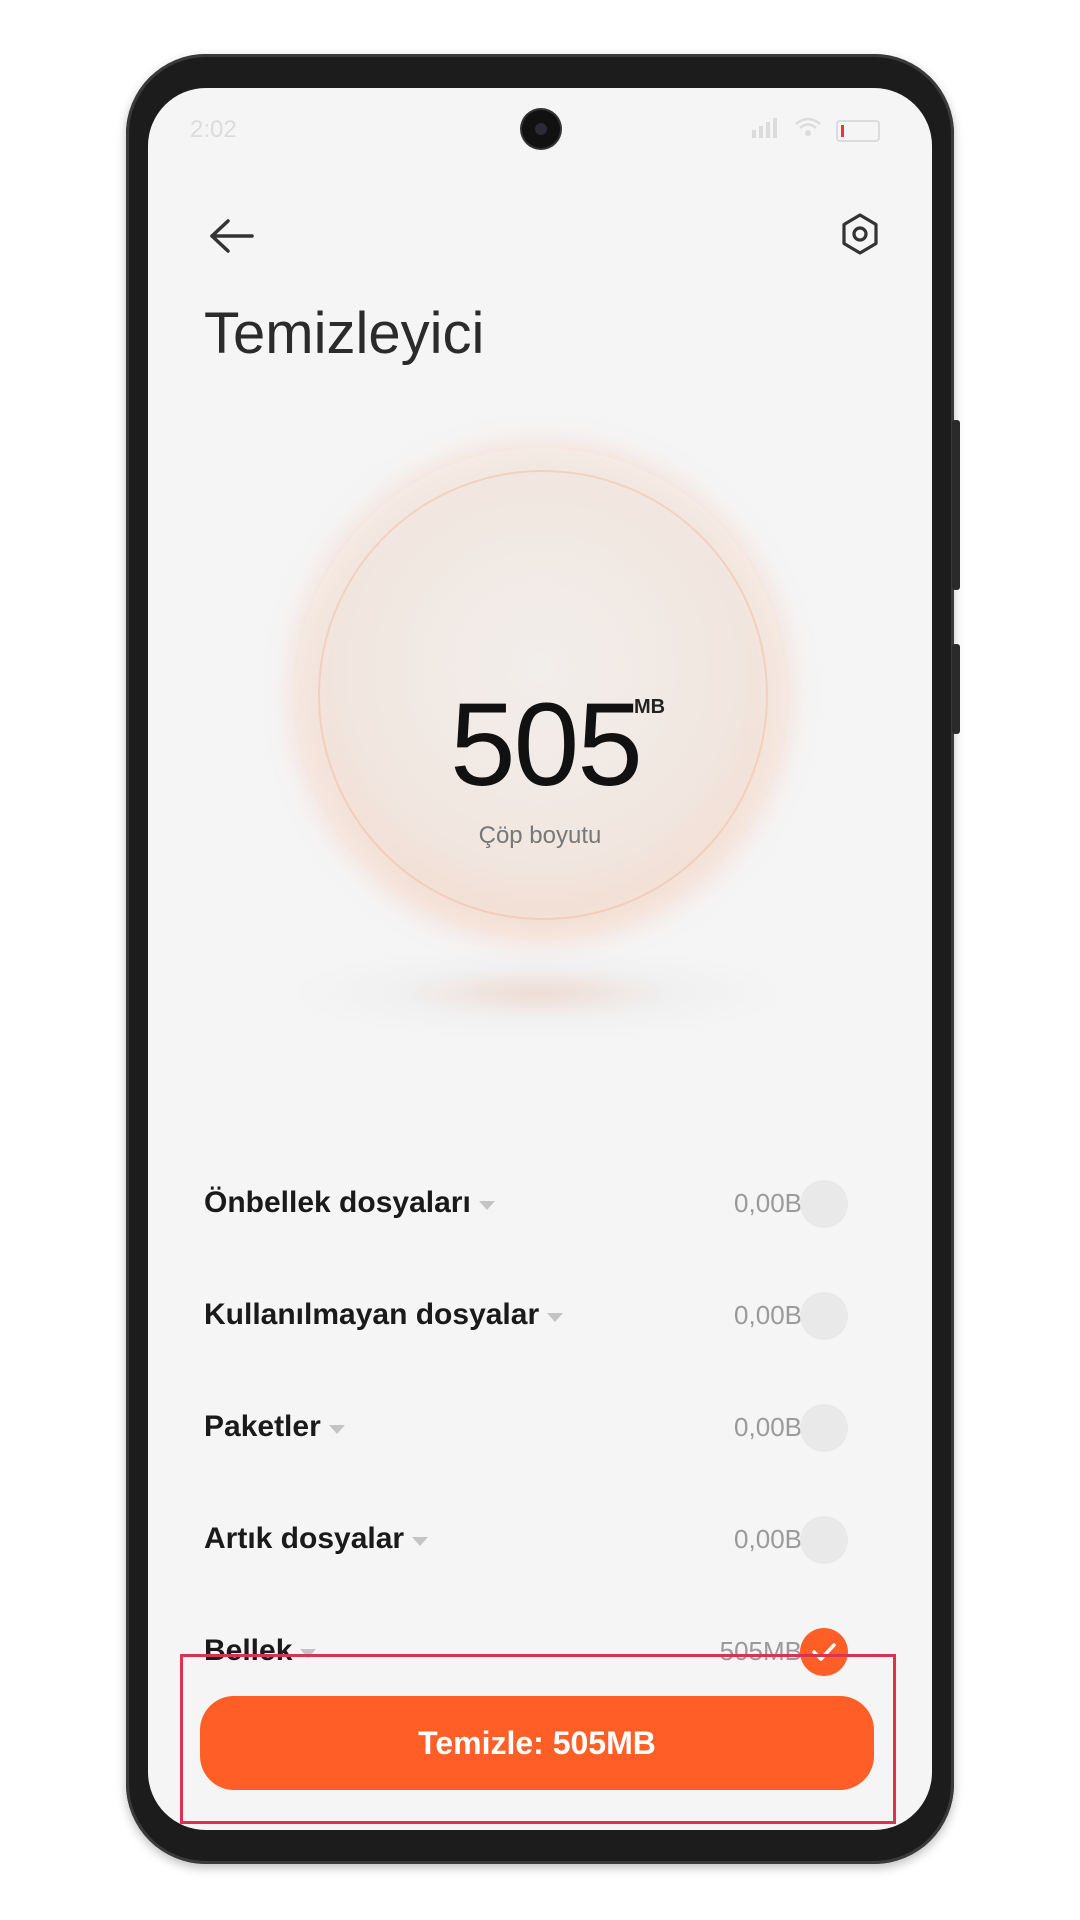 This screenshot has width=1080, height=1920. I want to click on back-button, so click(232, 236).